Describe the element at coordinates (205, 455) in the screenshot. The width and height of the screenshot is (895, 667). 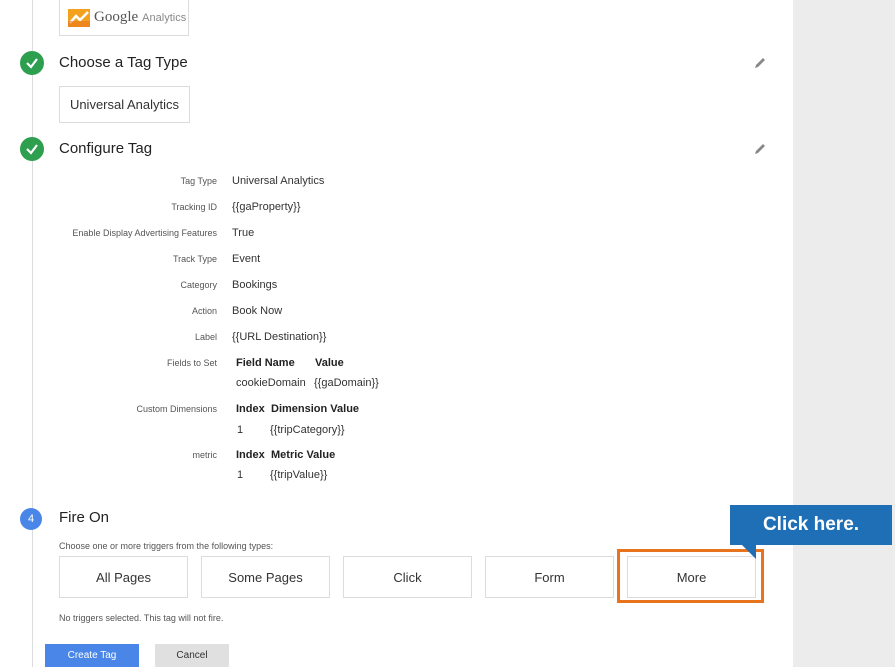
I see `config-label-metric: metric` at that location.